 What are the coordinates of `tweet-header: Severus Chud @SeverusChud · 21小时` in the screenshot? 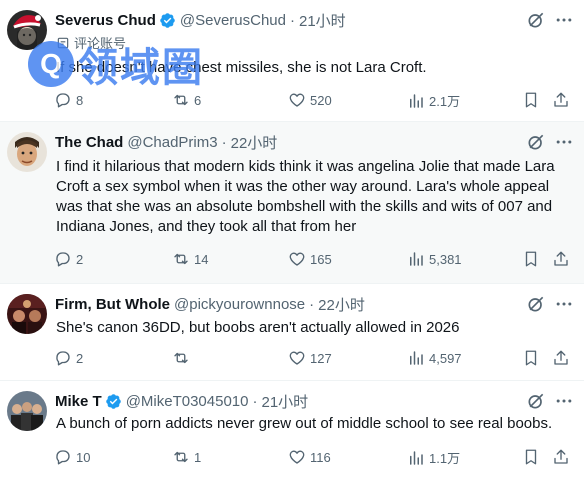 It's located at (200, 20).